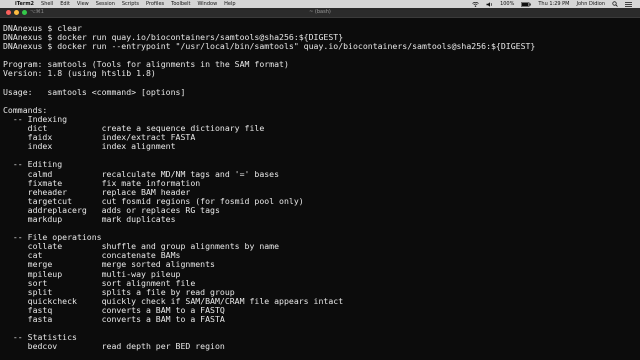  Describe the element at coordinates (591, 4) in the screenshot. I see `menu-user-name: John Didion` at that location.